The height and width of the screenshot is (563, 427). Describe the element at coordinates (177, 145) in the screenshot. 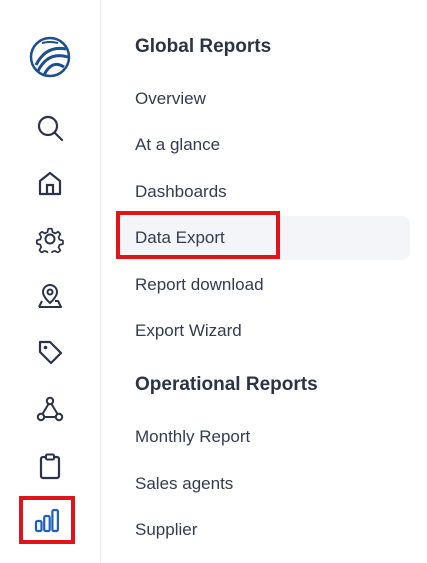

I see `menu-item-at-a-glance: At a glance` at that location.